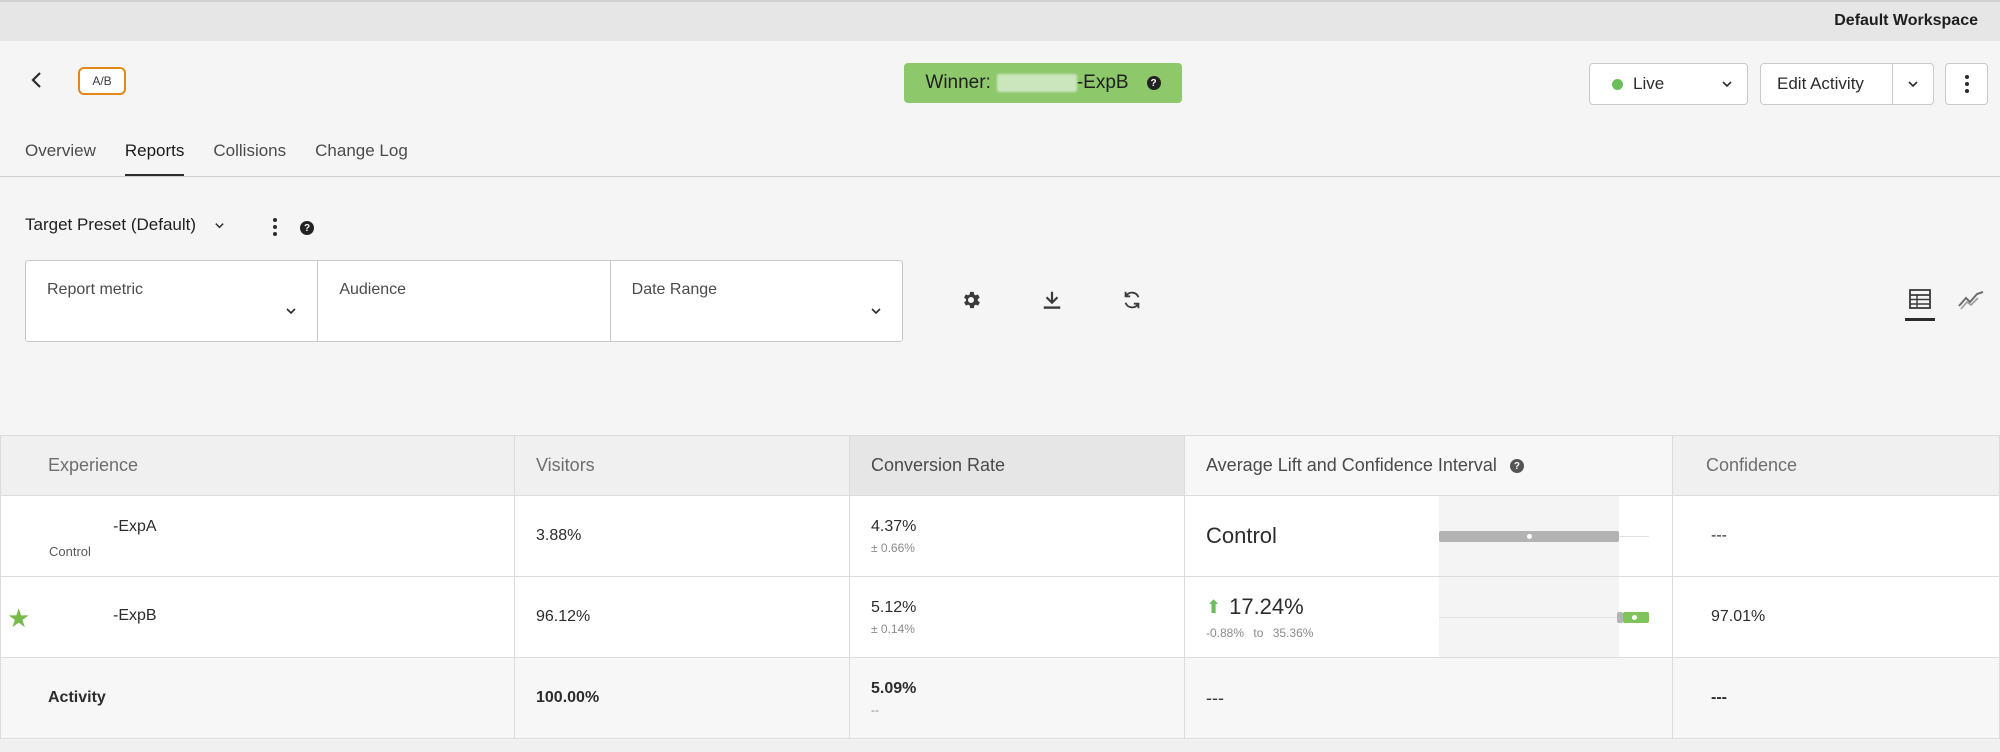  What do you see at coordinates (755, 301) in the screenshot?
I see `date-range-picker: Date Range` at bounding box center [755, 301].